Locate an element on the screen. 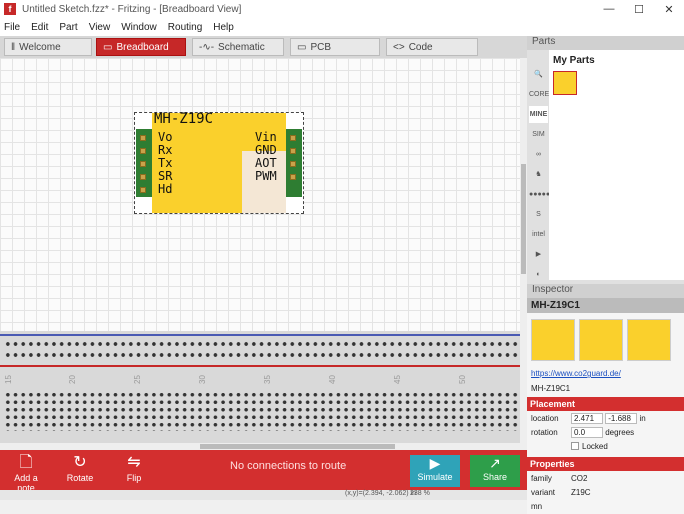 The image size is (684, 514). schematic-image is located at coordinates (601, 340).